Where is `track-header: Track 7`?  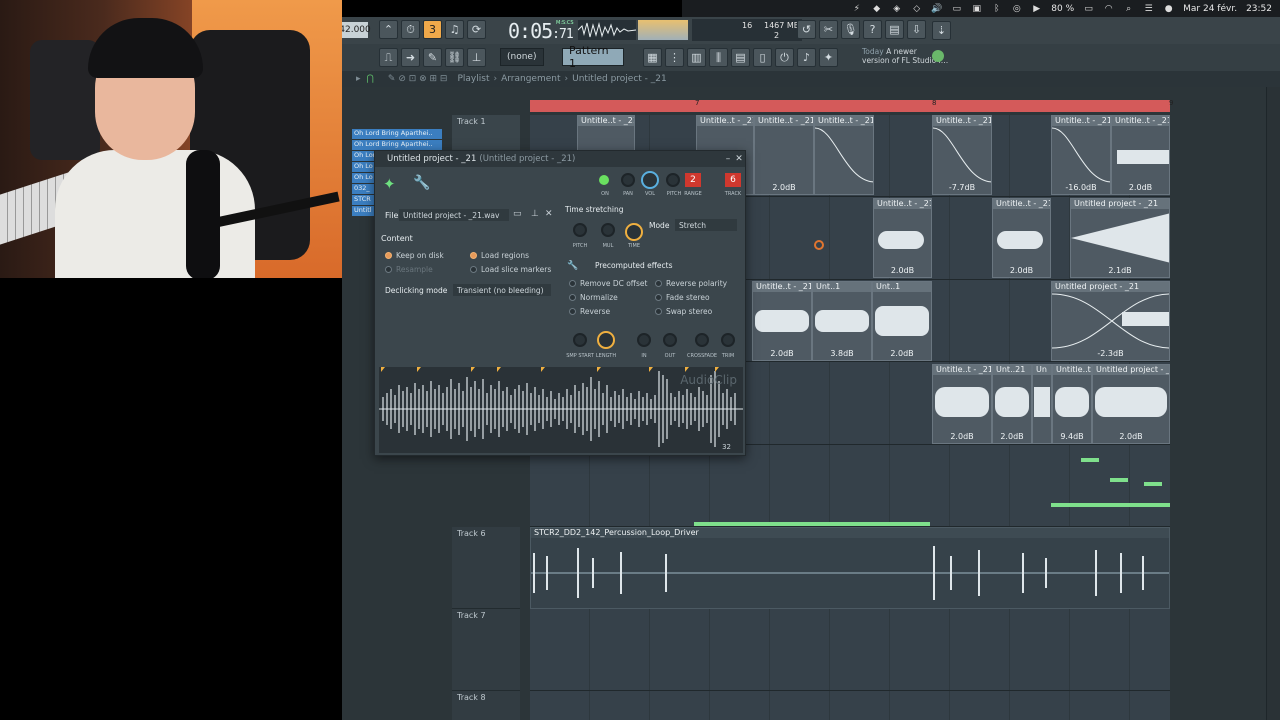
track-header: Track 7 is located at coordinates (486, 650).